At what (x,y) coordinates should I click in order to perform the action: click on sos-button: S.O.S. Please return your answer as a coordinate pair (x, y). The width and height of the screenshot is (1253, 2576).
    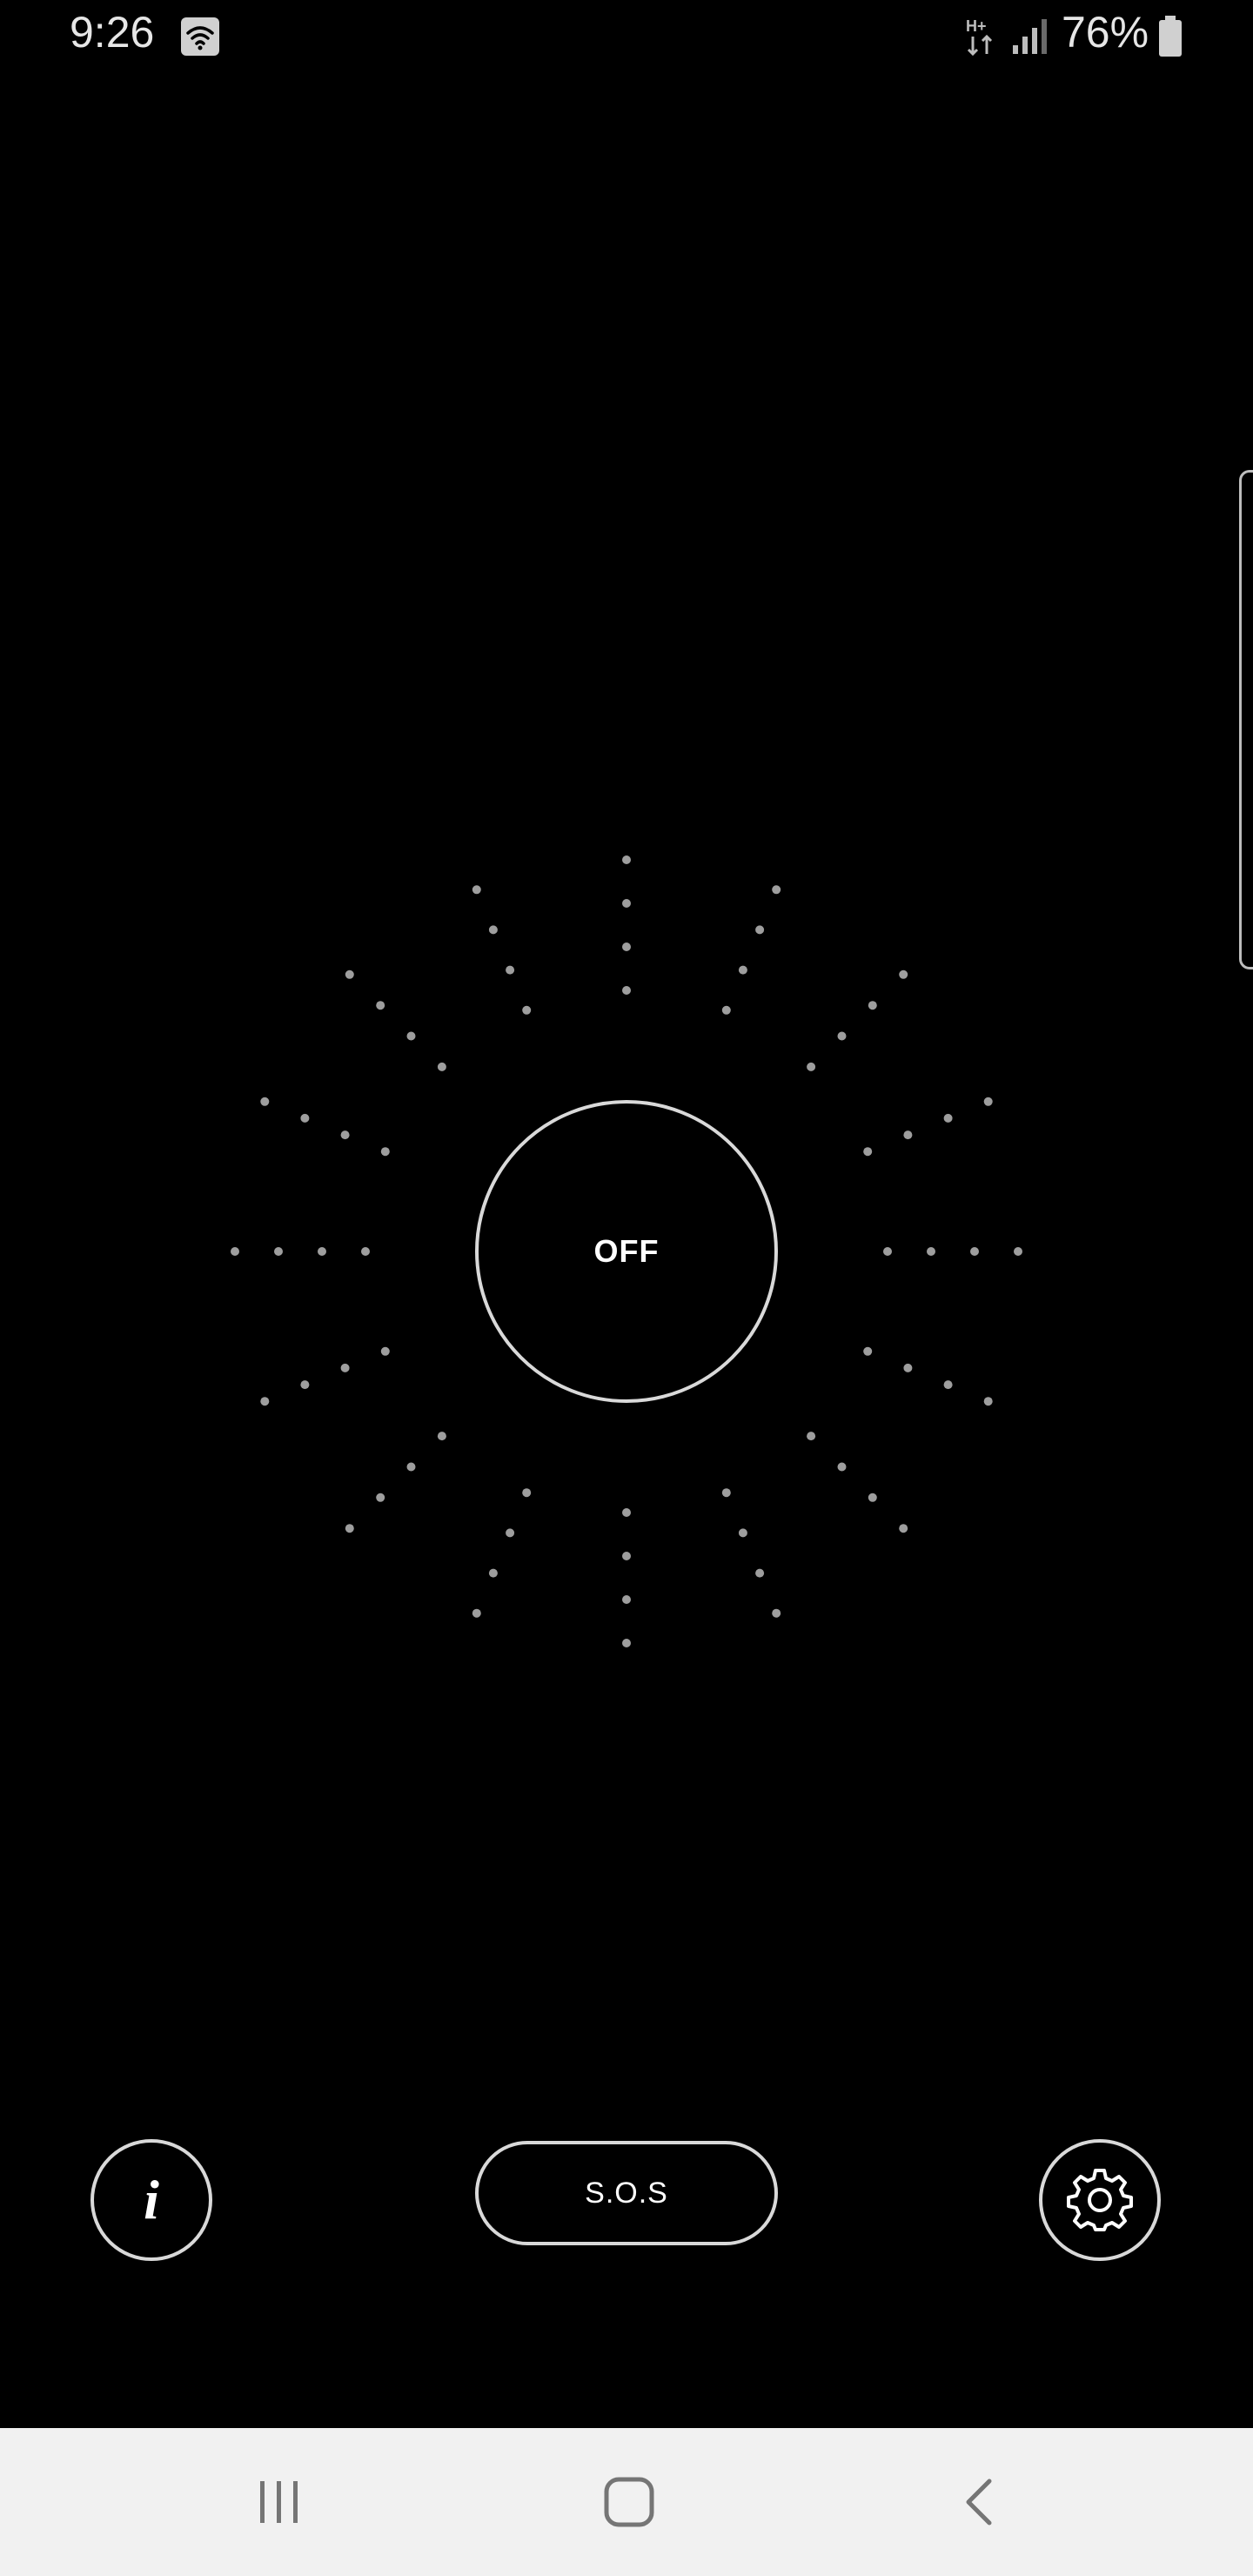
    Looking at the image, I should click on (626, 2193).